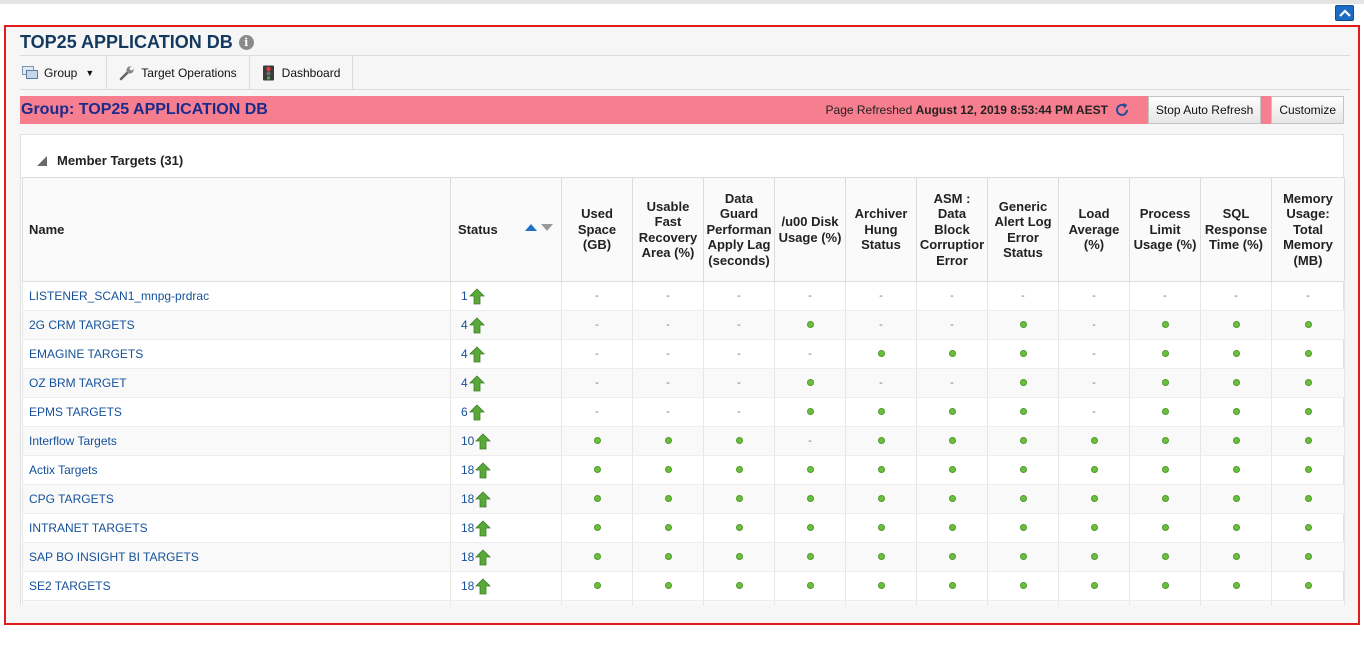  What do you see at coordinates (78, 383) in the screenshot?
I see `target-name-link: OZ BRM TARGET` at bounding box center [78, 383].